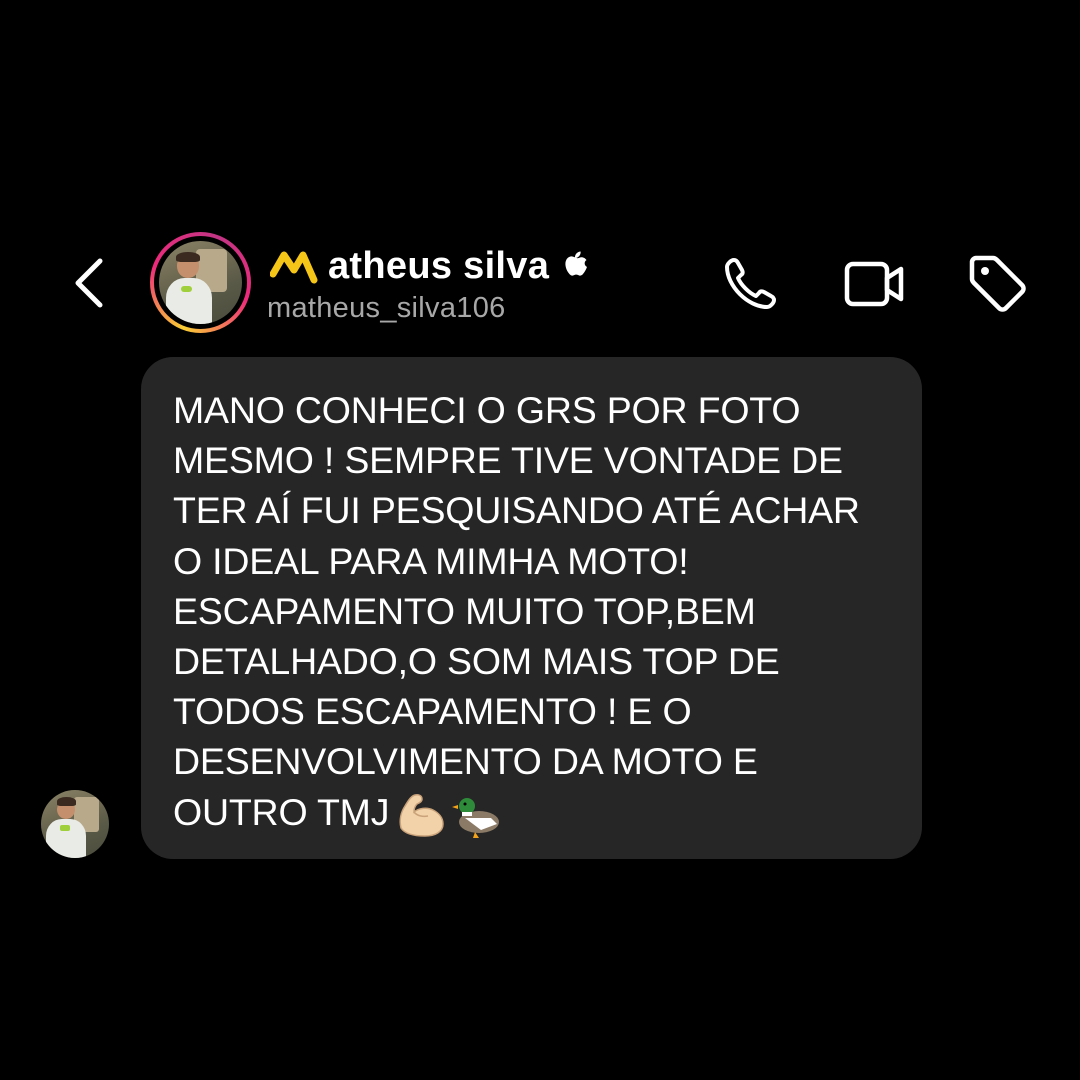  Describe the element at coordinates (90, 283) in the screenshot. I see `chevron-left-icon` at that location.